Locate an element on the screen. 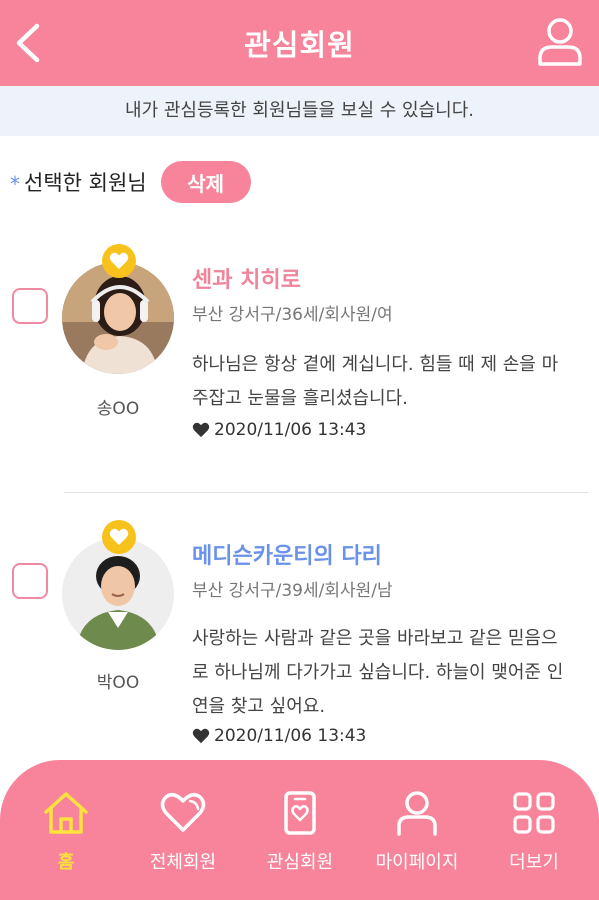  grid-icon is located at coordinates (534, 813).